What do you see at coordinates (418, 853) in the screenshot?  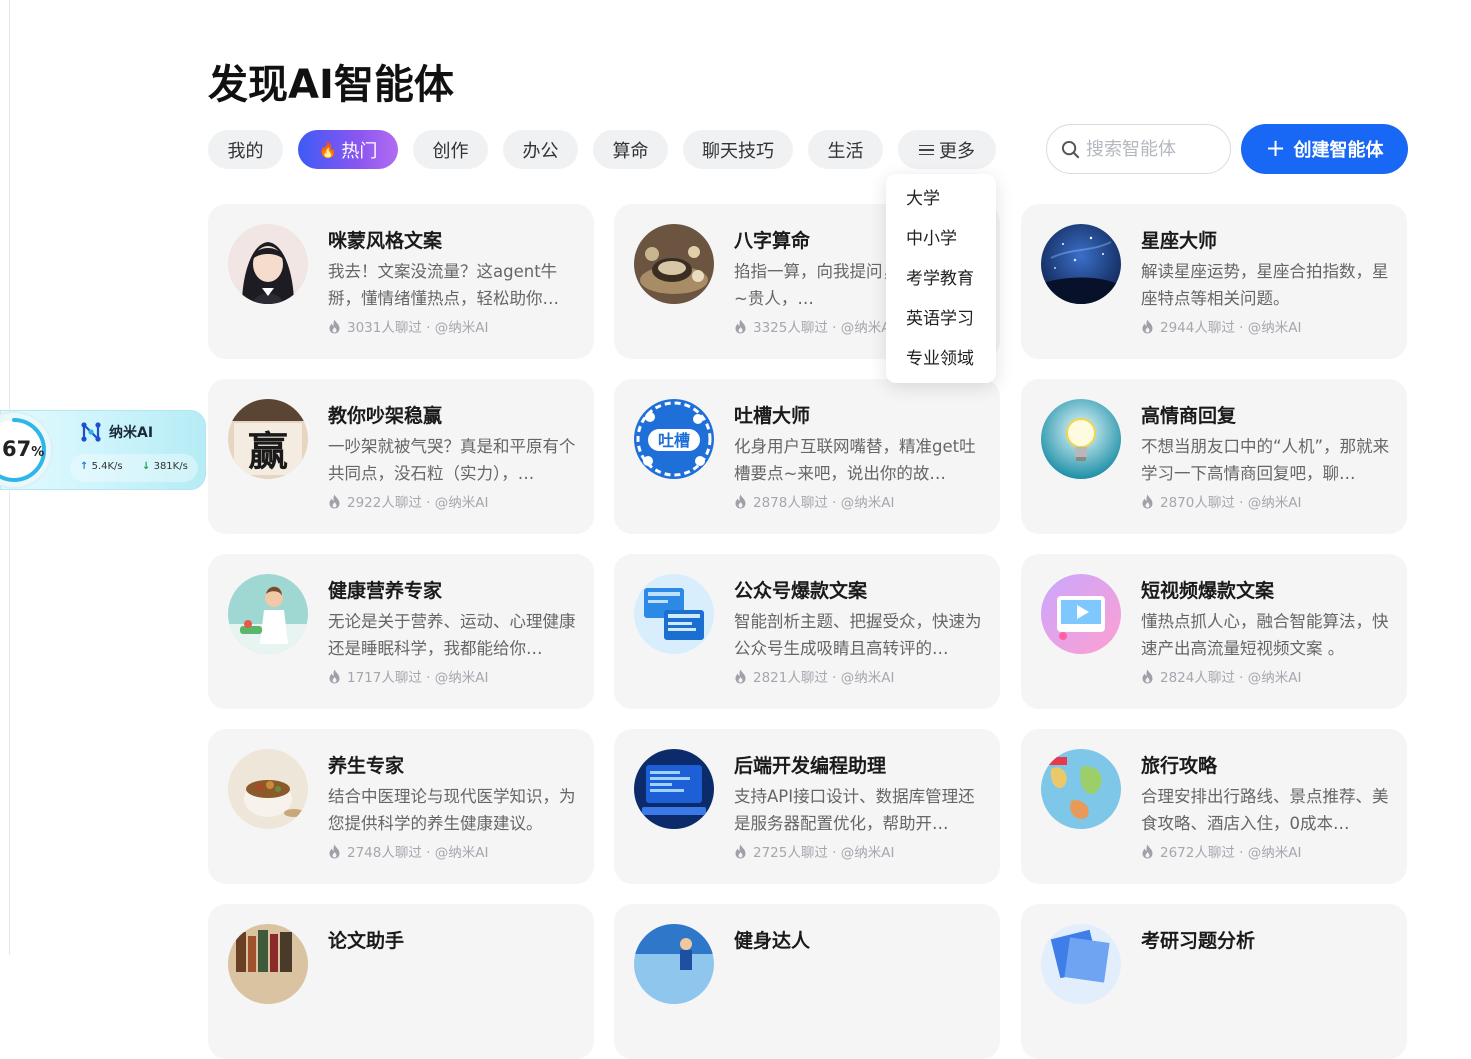 I see `agent-chat-count: 2748人聊过 · @纳米AI` at bounding box center [418, 853].